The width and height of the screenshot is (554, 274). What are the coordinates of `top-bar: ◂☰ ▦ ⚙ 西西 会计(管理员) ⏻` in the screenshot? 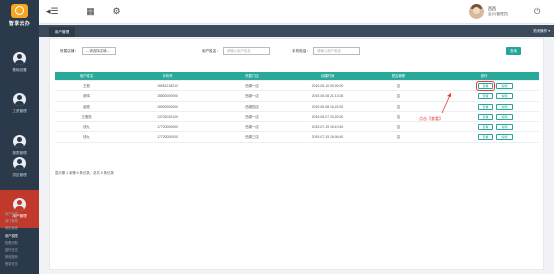 It's located at (296, 12).